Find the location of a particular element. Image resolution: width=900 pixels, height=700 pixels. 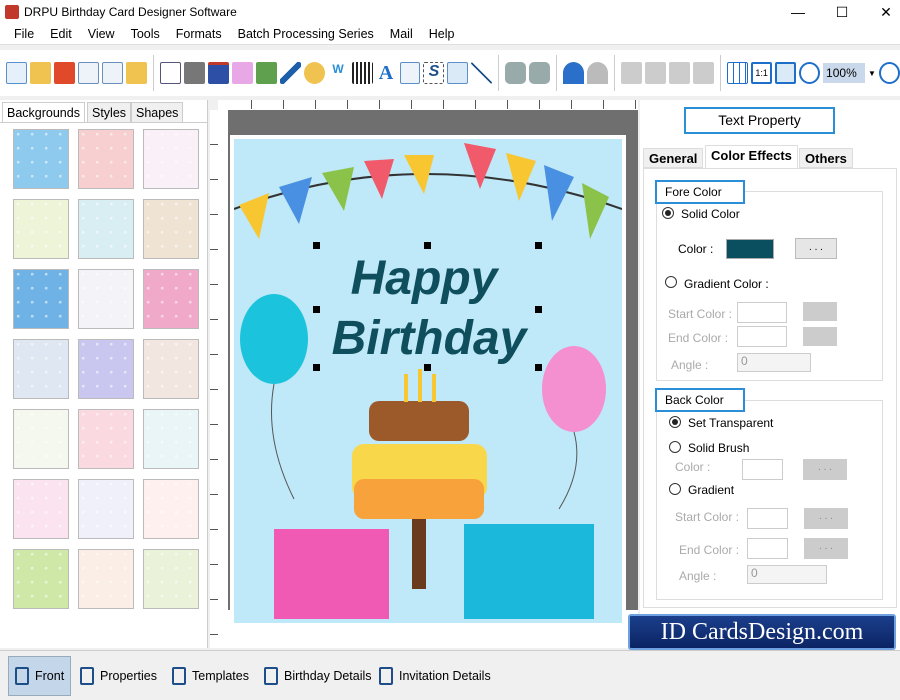

new-icon is located at coordinates (16, 73).